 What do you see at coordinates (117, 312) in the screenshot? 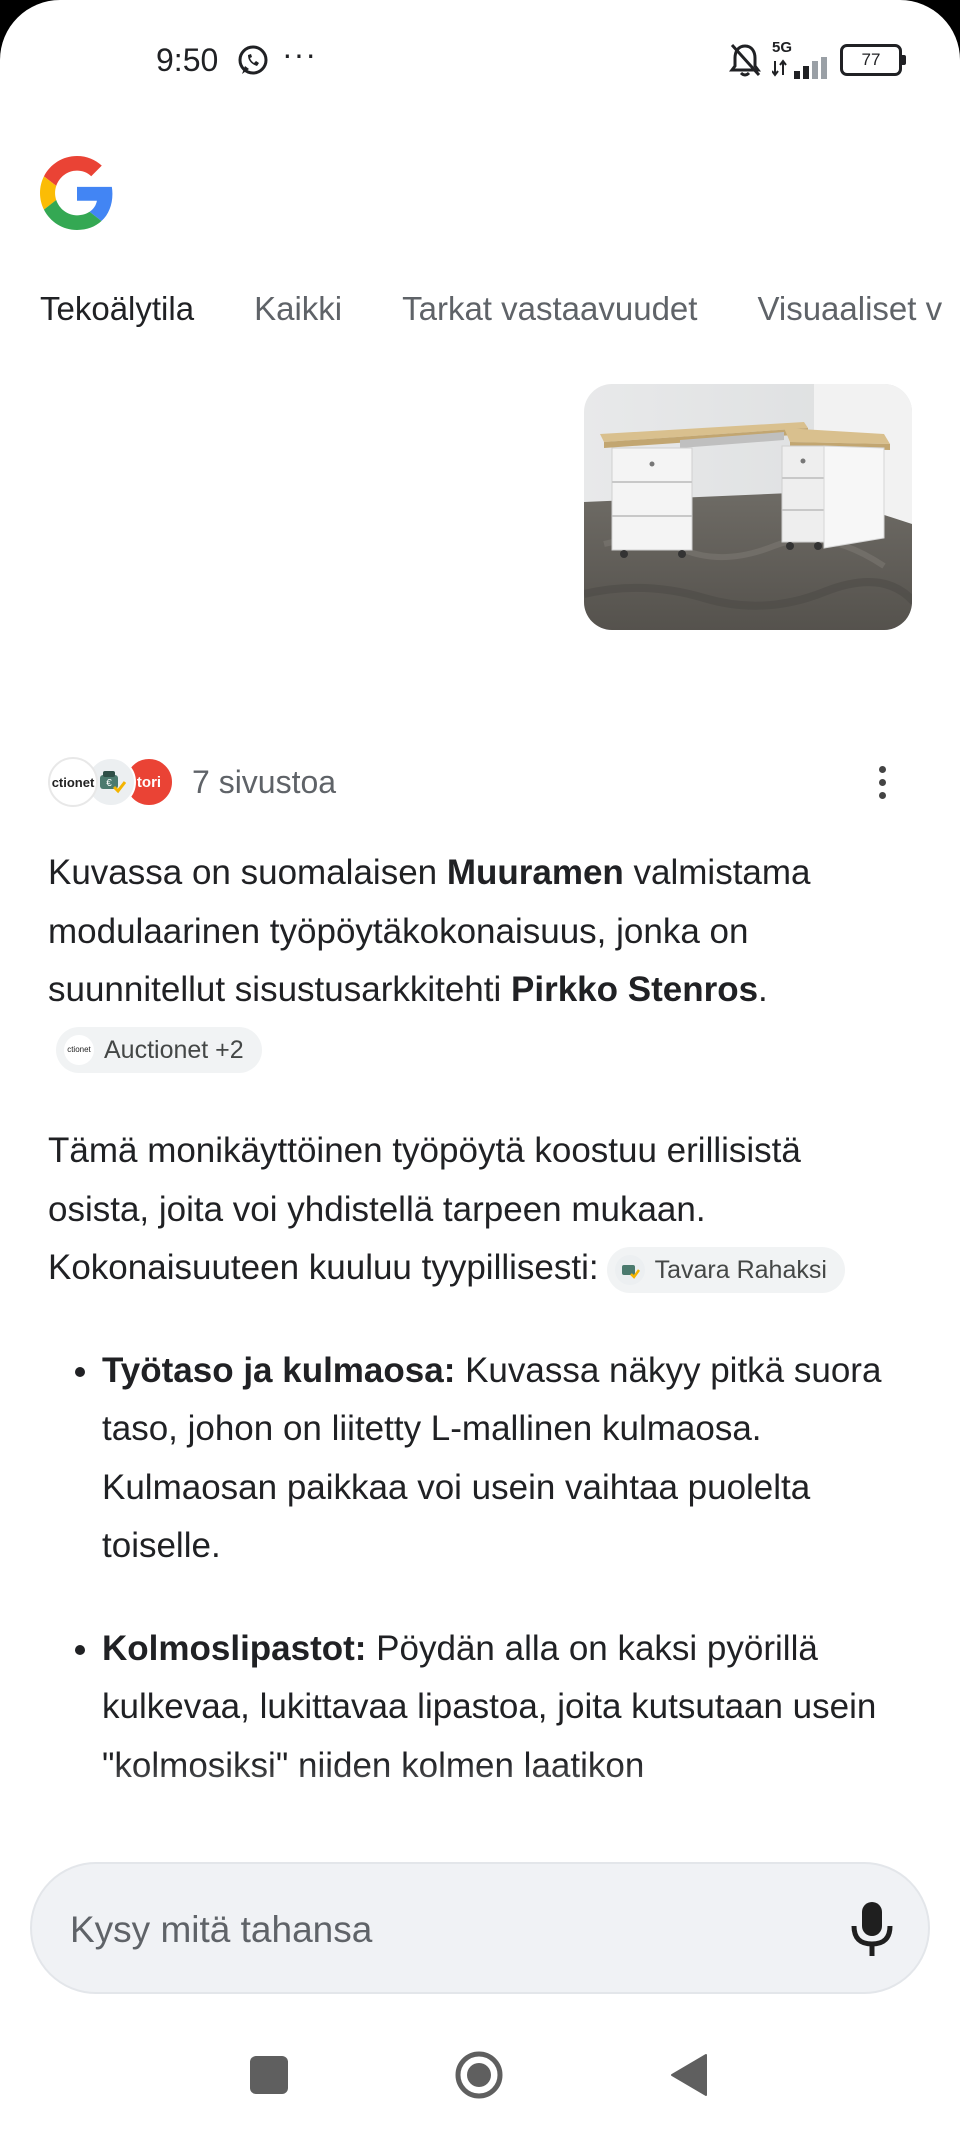
I see `tab-ai-mode: Tekoälytila` at bounding box center [117, 312].